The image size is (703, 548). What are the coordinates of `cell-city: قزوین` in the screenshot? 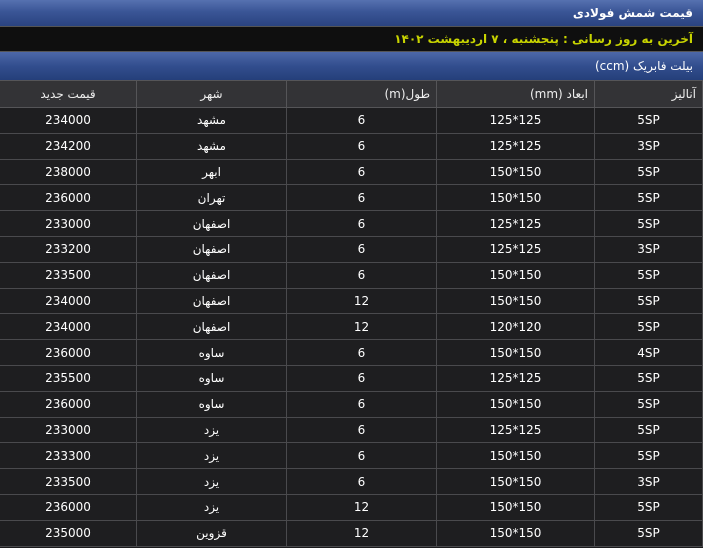 It's located at (211, 533).